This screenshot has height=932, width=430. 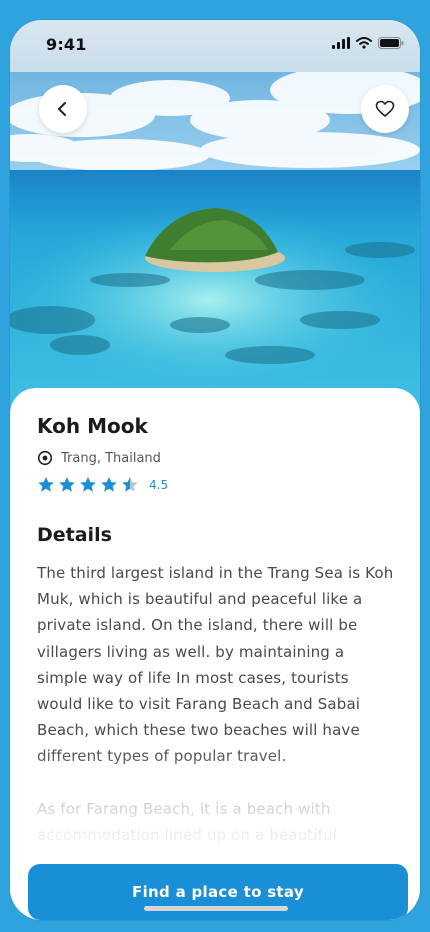 I want to click on rating-stars, so click(x=88, y=484).